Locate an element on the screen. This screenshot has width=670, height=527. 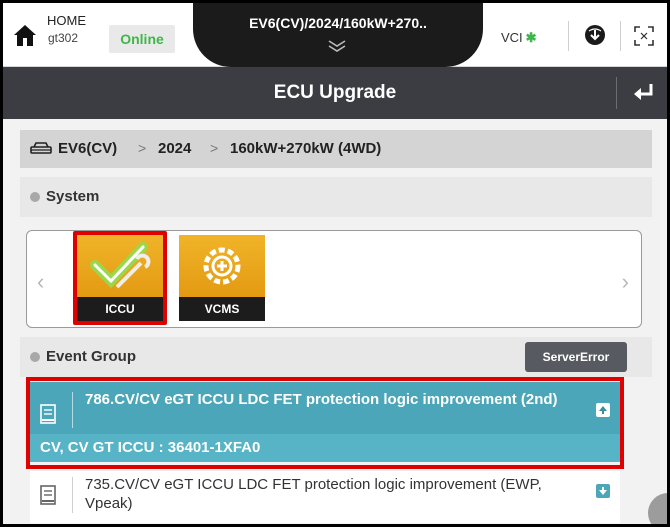
expand-down-icon is located at coordinates (603, 491).